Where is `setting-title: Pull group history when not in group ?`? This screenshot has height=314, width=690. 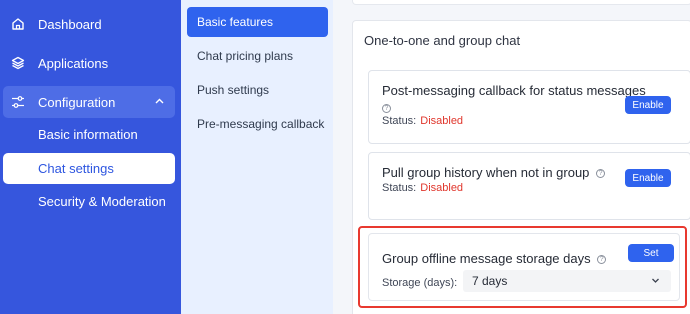
setting-title: Pull group history when not in group ? is located at coordinates (494, 172).